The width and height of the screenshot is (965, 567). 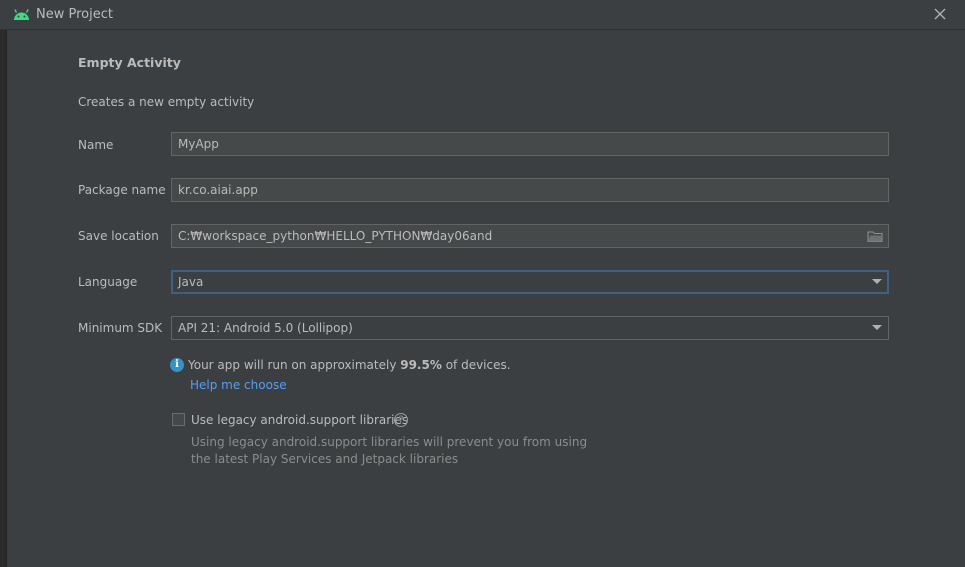 What do you see at coordinates (74, 14) in the screenshot?
I see `window-title: New Project` at bounding box center [74, 14].